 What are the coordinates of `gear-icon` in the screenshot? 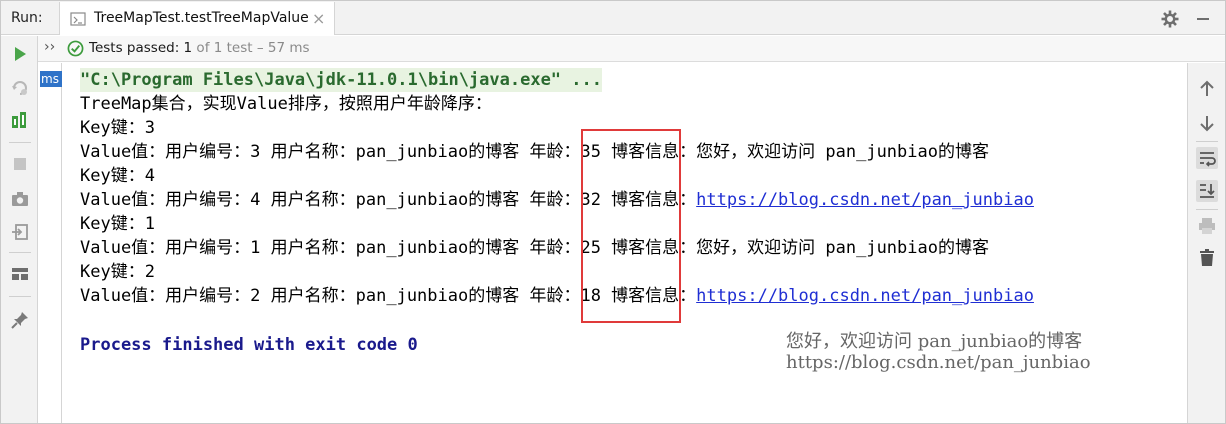 It's located at (1170, 19).